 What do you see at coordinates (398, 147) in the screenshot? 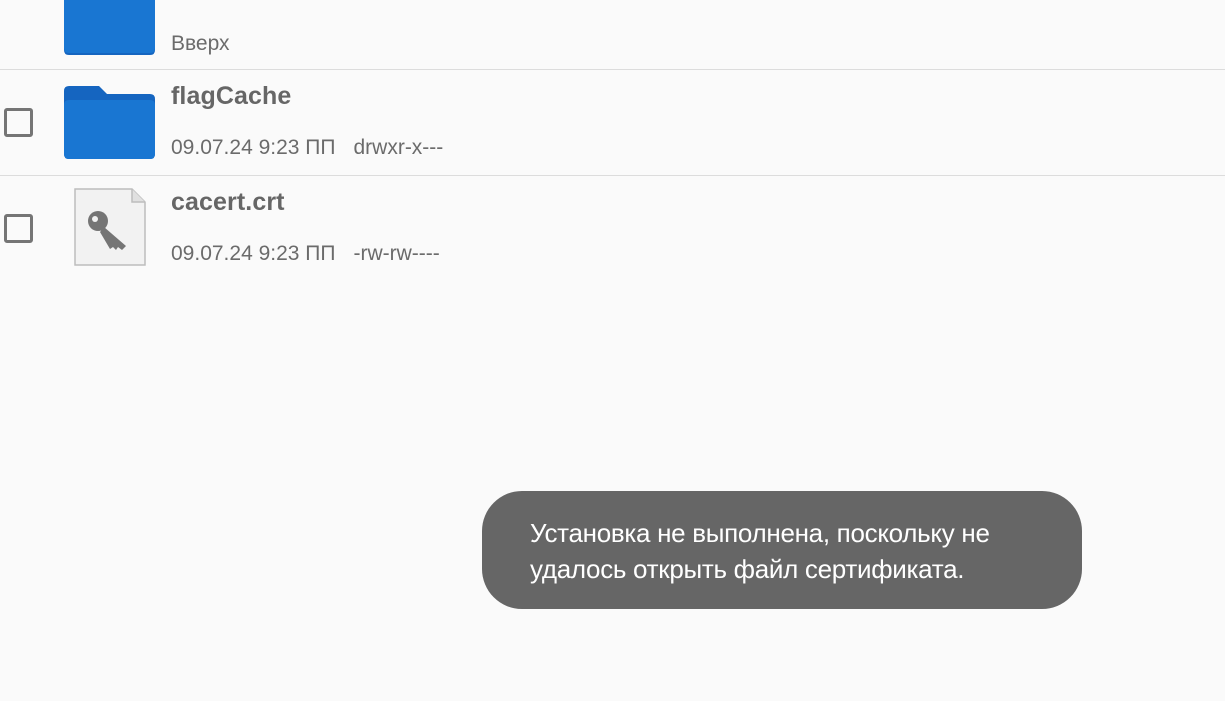
I see `item-permissions: drwxr-x---` at bounding box center [398, 147].